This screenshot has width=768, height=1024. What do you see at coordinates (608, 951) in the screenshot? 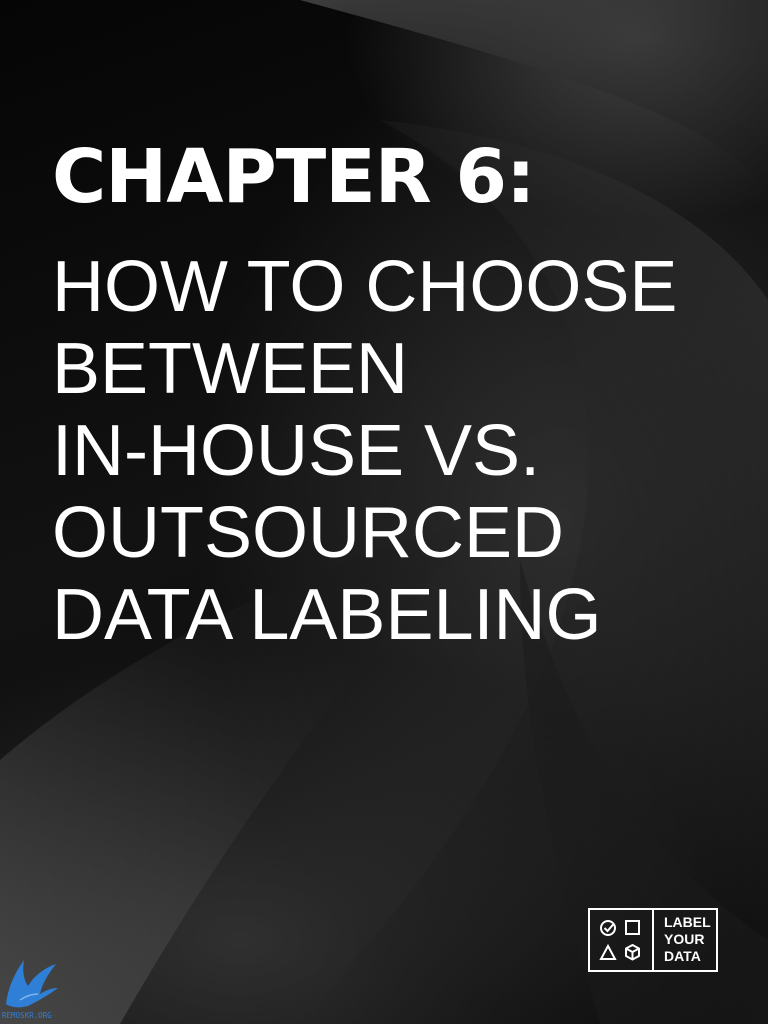
I see `triangle-icon` at bounding box center [608, 951].